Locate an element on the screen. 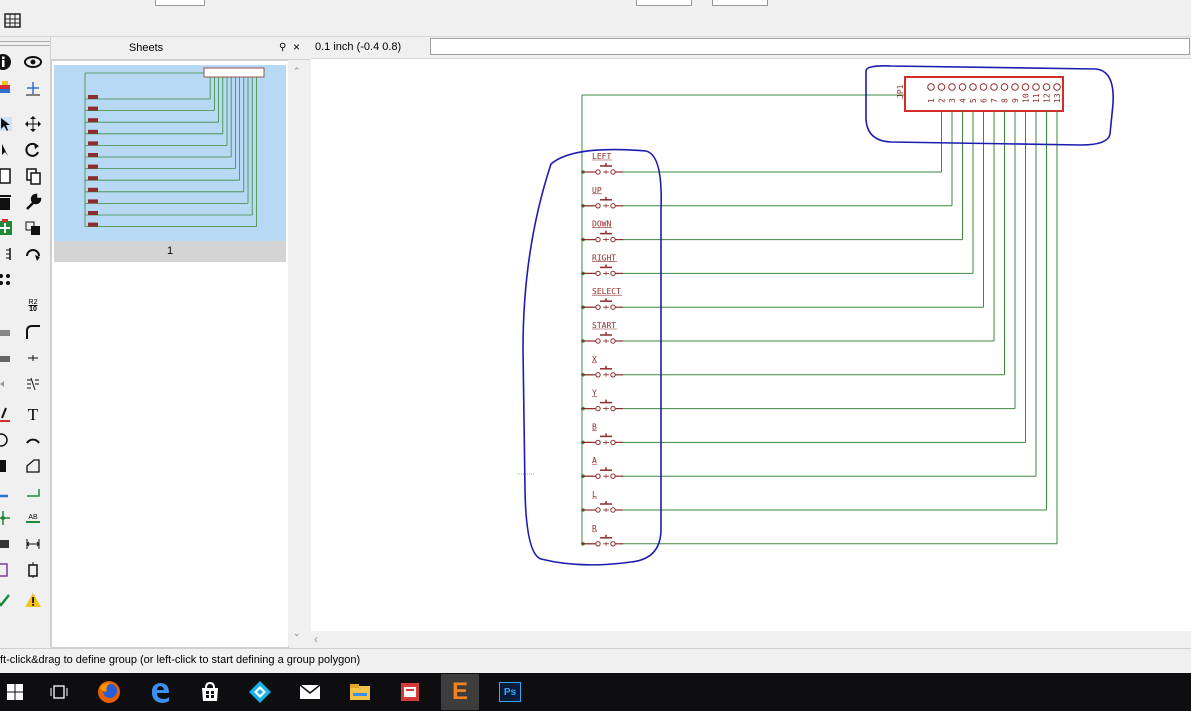 The image size is (1191, 711). name-icon is located at coordinates (8, 254).